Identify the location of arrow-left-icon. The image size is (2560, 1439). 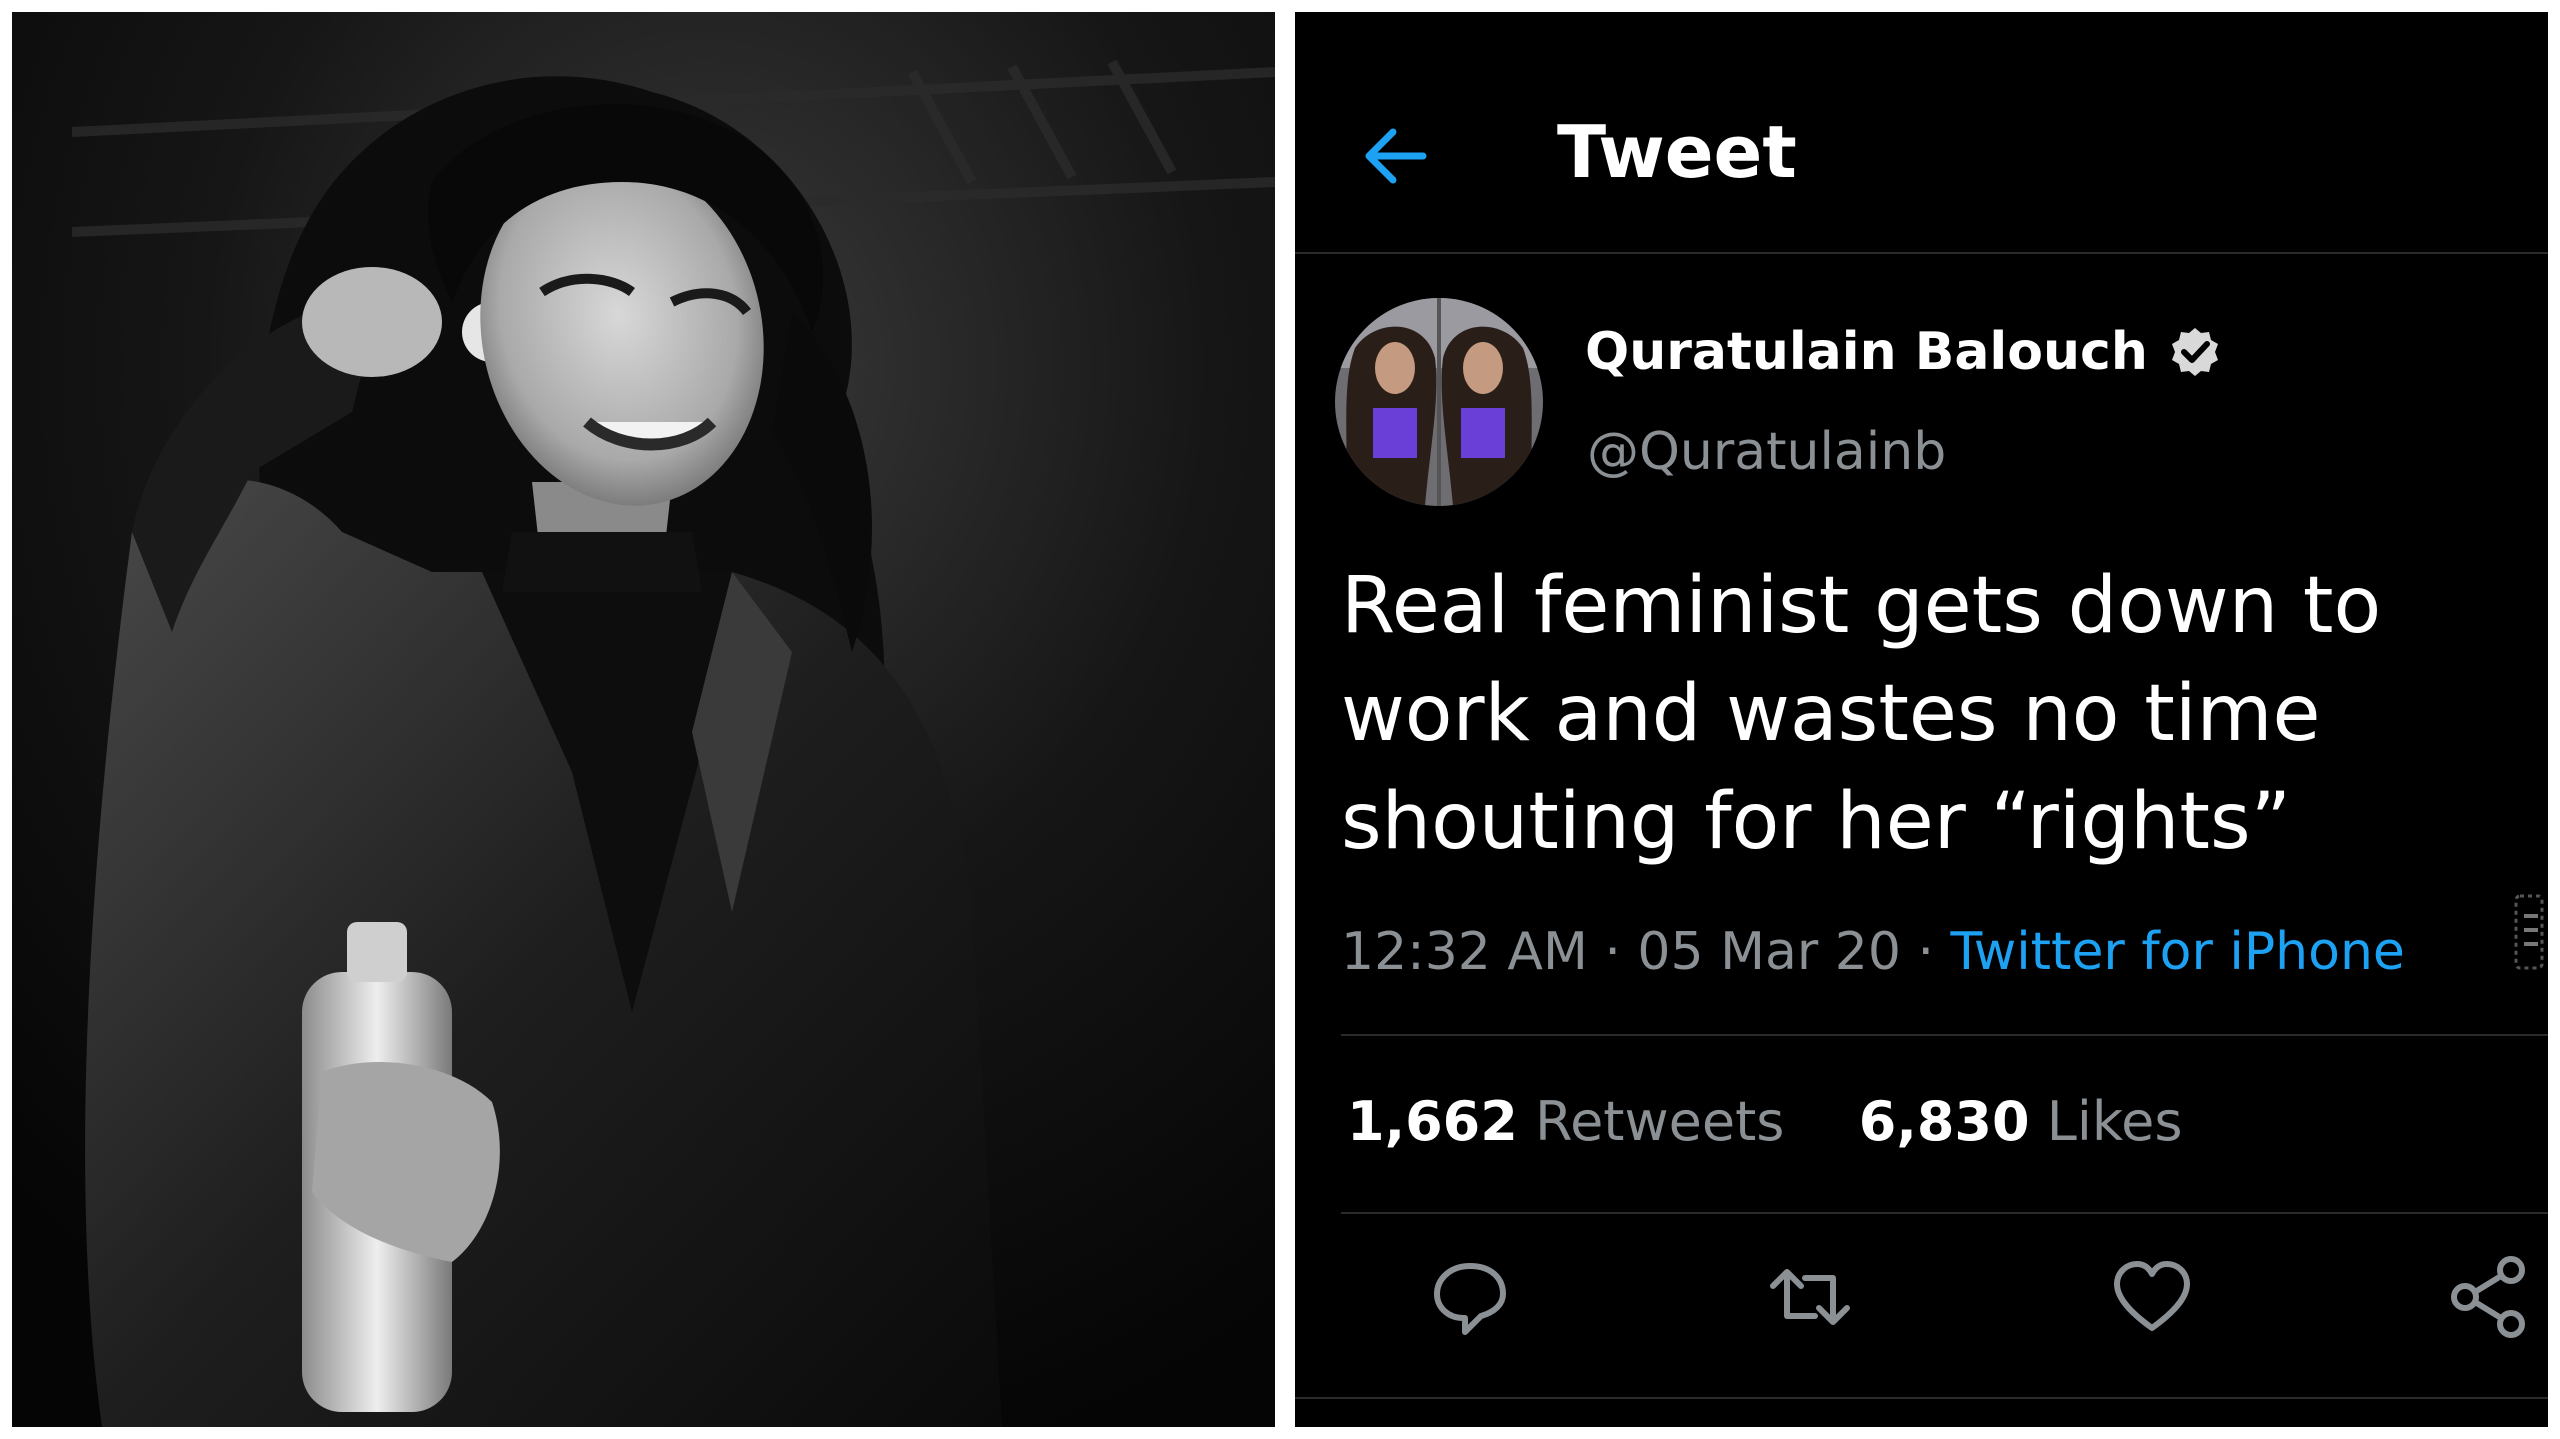
(1396, 156).